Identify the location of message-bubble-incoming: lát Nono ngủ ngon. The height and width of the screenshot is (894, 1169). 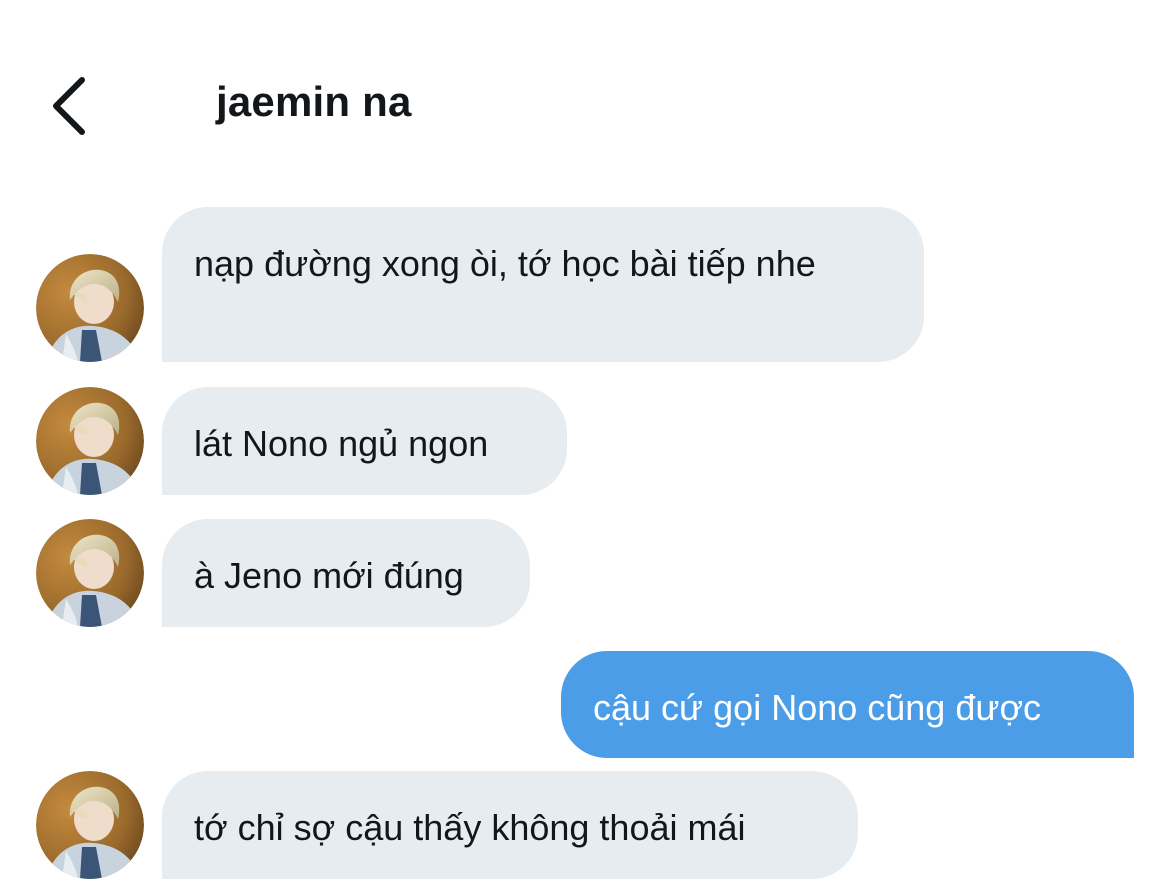
(364, 441).